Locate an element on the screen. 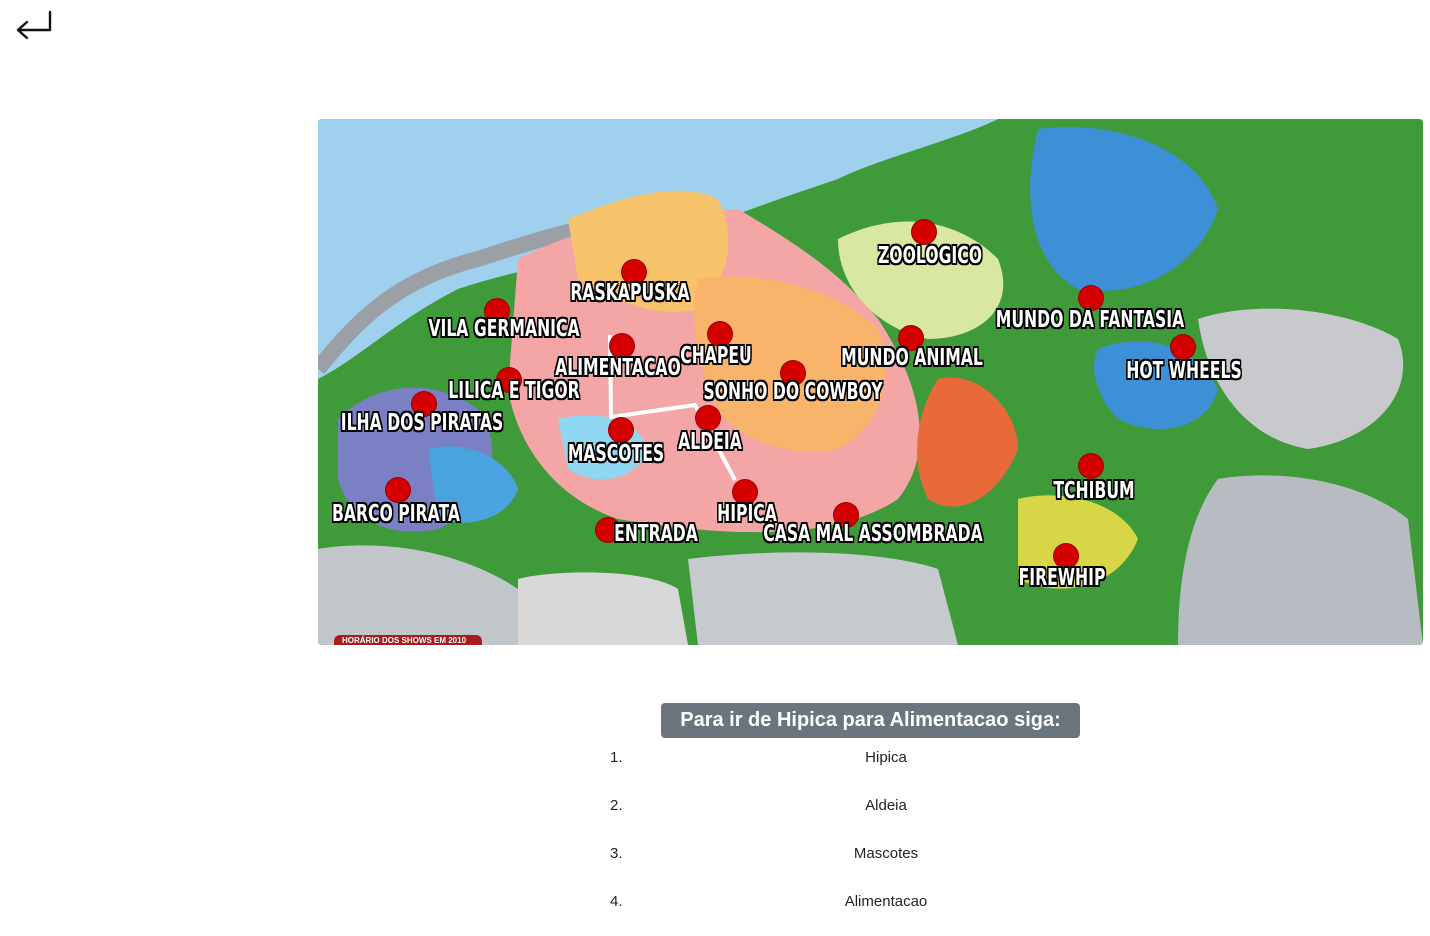  marker-tchibum is located at coordinates (1091, 466).